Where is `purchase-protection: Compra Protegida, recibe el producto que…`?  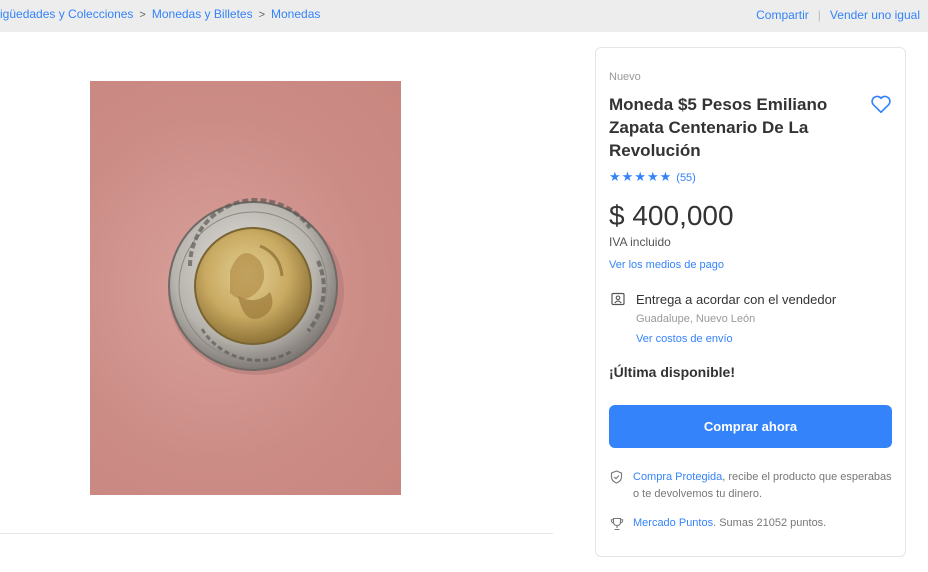 purchase-protection: Compra Protegida, recibe el producto que… is located at coordinates (763, 486).